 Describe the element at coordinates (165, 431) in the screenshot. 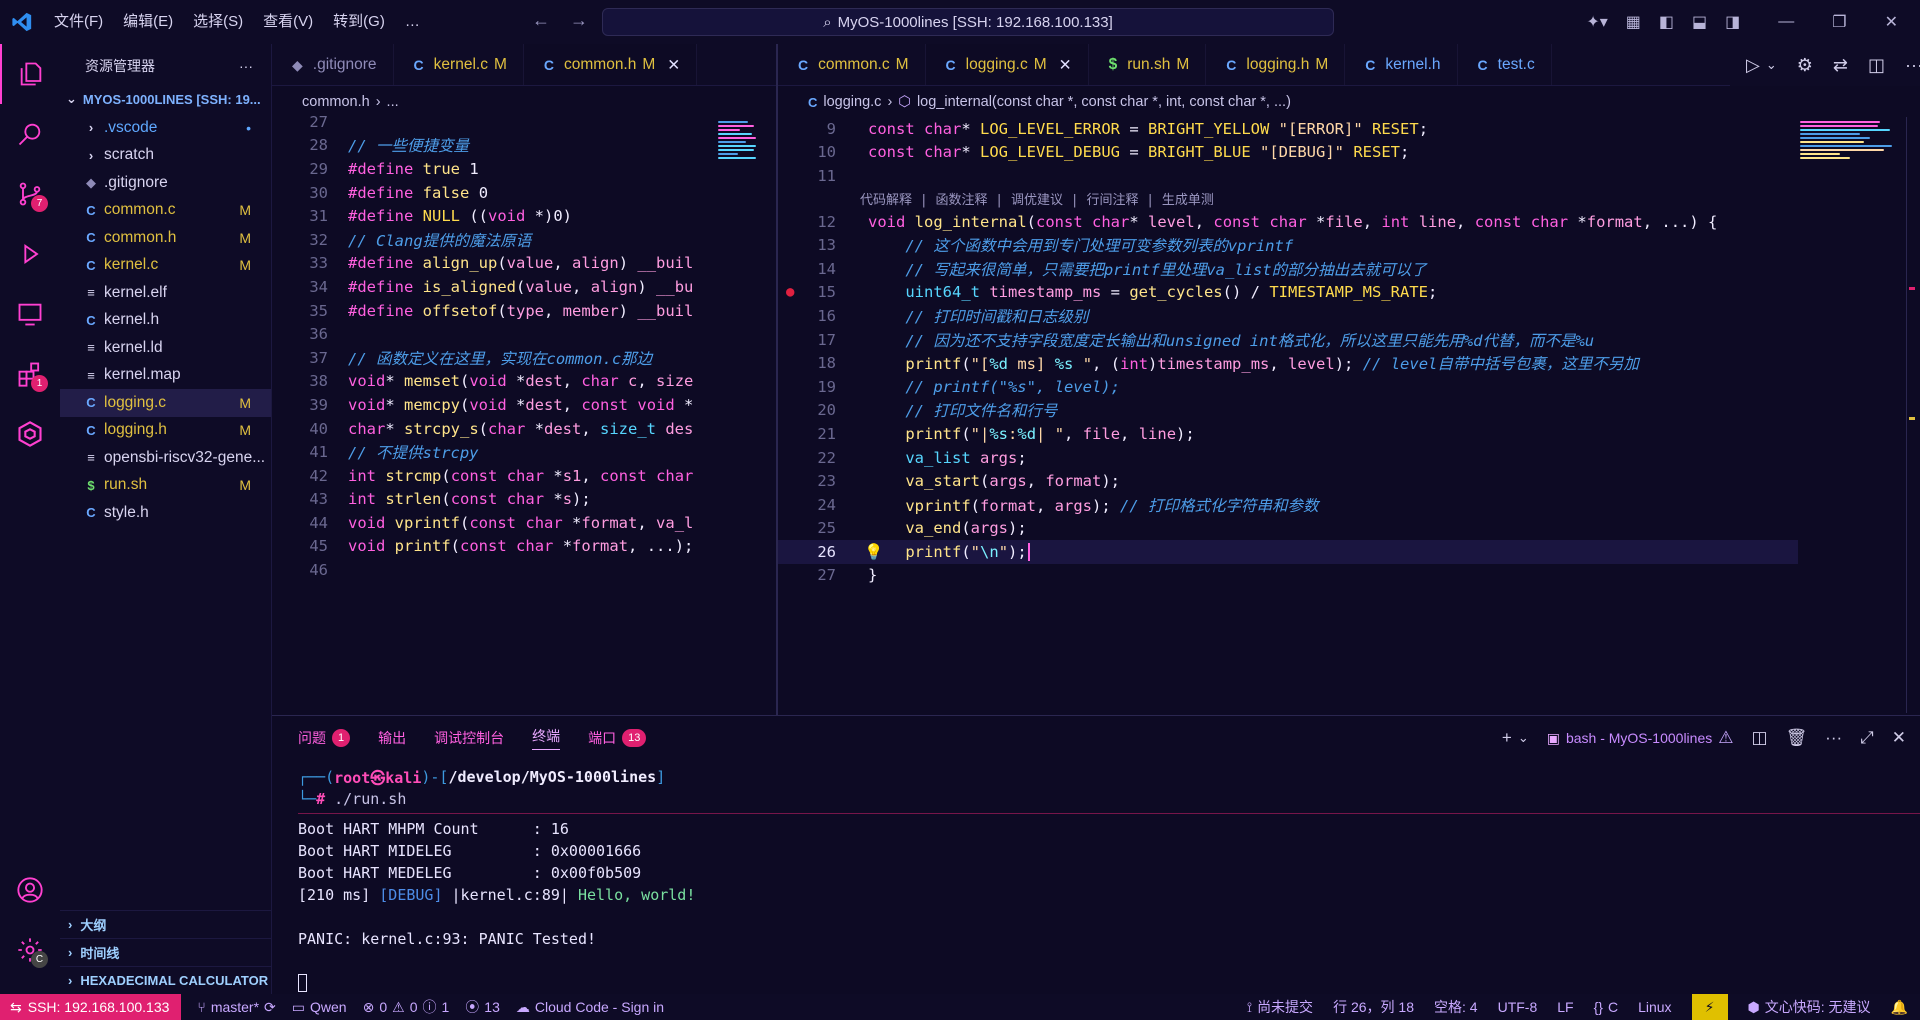

I see `file-tree-item: Clogging.h M` at that location.